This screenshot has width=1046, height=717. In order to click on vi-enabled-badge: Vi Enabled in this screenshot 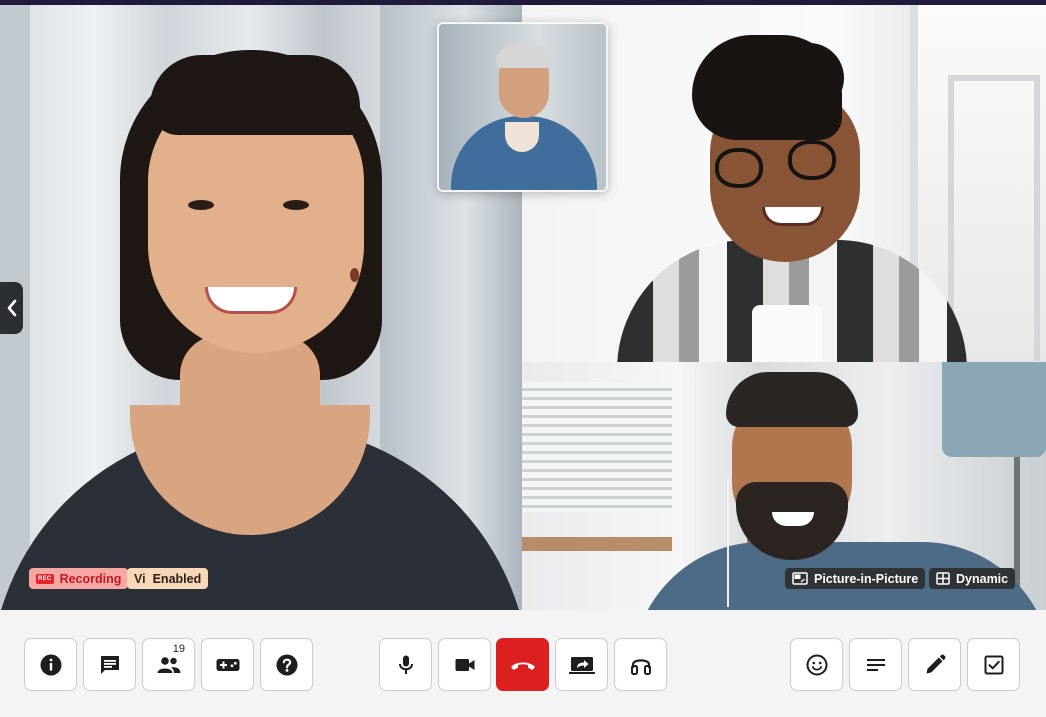, I will do `click(168, 578)`.